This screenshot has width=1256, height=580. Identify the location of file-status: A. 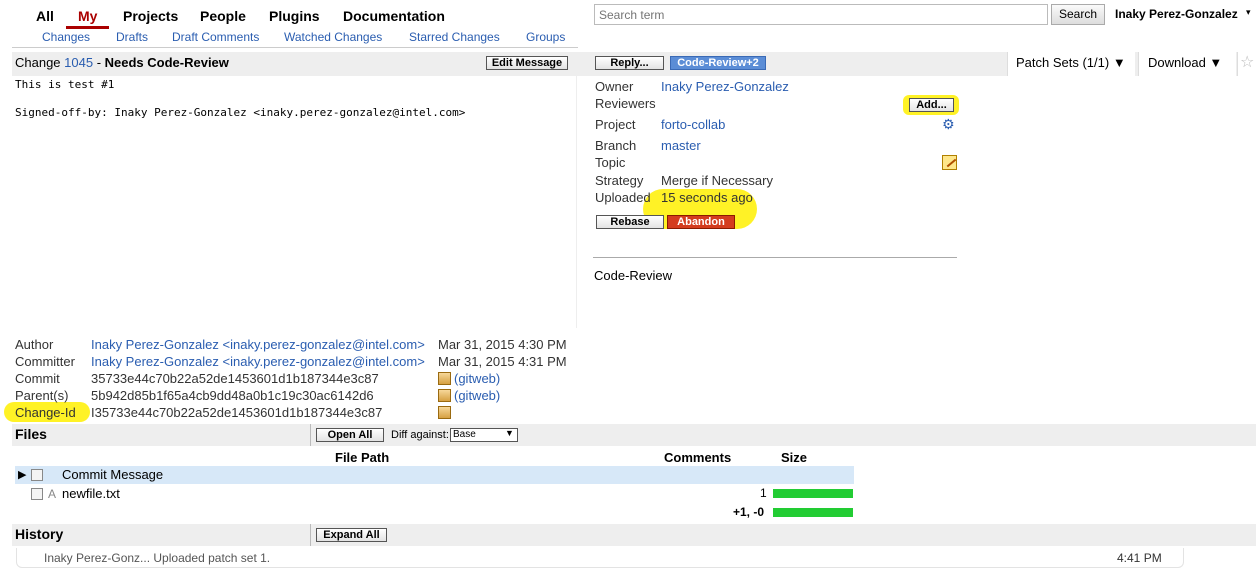
(52, 494).